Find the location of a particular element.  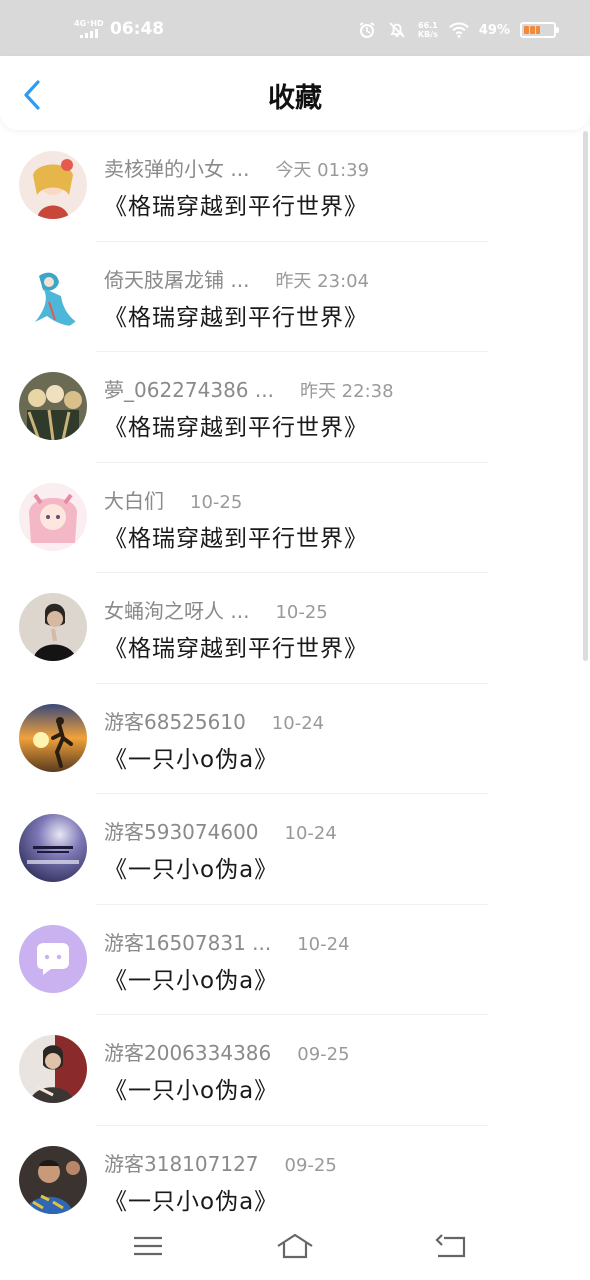

menu-button is located at coordinates (148, 1246).